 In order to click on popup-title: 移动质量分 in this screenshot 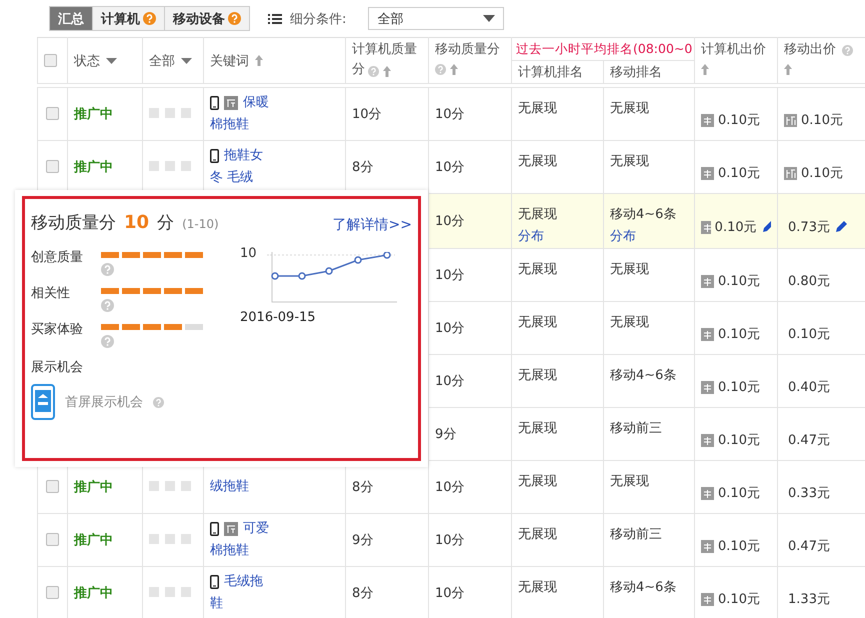, I will do `click(73, 223)`.